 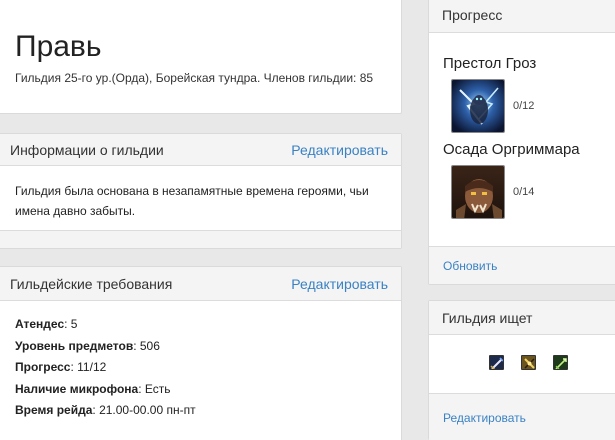 What do you see at coordinates (478, 106) in the screenshot?
I see `lightning-boss-icon` at bounding box center [478, 106].